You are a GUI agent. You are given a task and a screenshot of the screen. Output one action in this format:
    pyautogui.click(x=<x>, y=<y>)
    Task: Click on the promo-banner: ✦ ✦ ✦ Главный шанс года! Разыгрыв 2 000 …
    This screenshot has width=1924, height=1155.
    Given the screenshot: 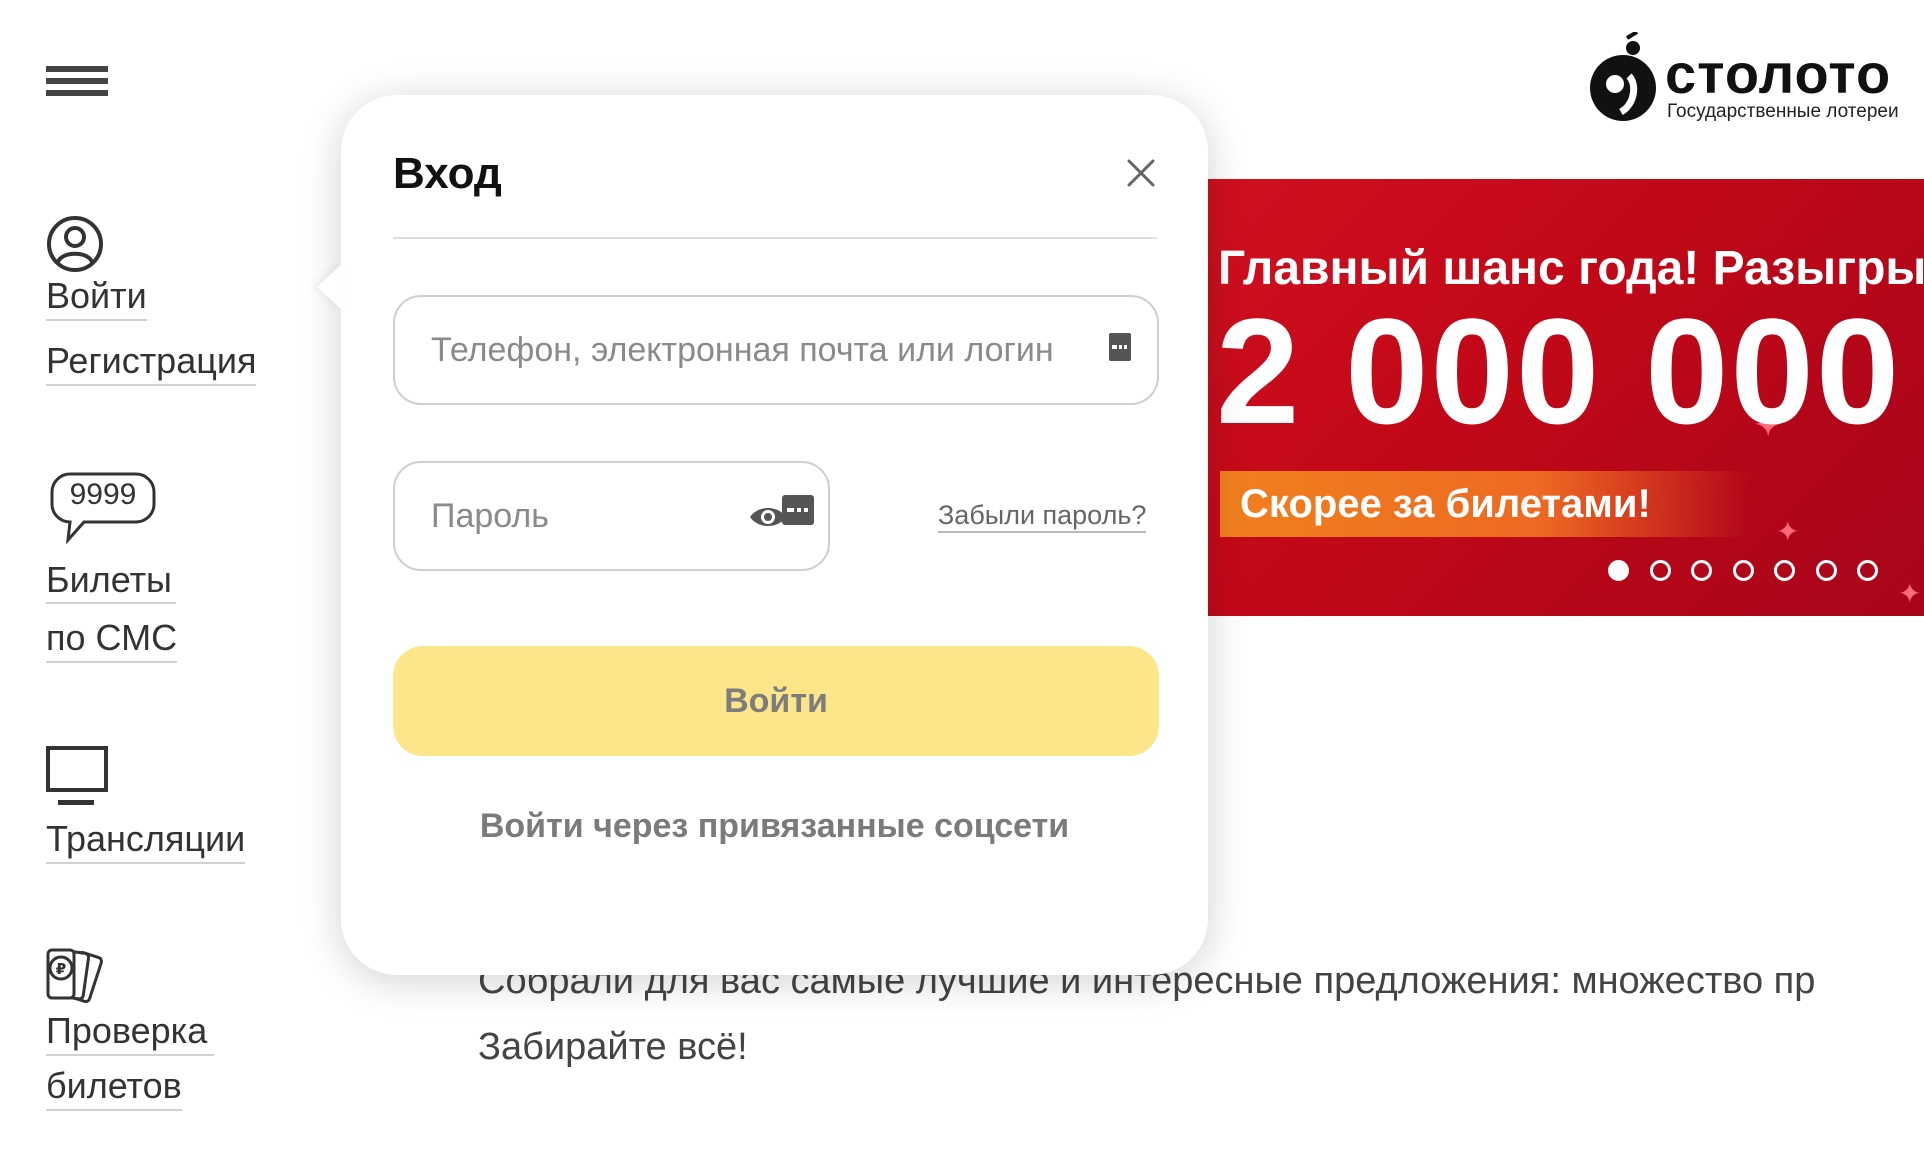 What is the action you would take?
    pyautogui.click(x=1566, y=397)
    